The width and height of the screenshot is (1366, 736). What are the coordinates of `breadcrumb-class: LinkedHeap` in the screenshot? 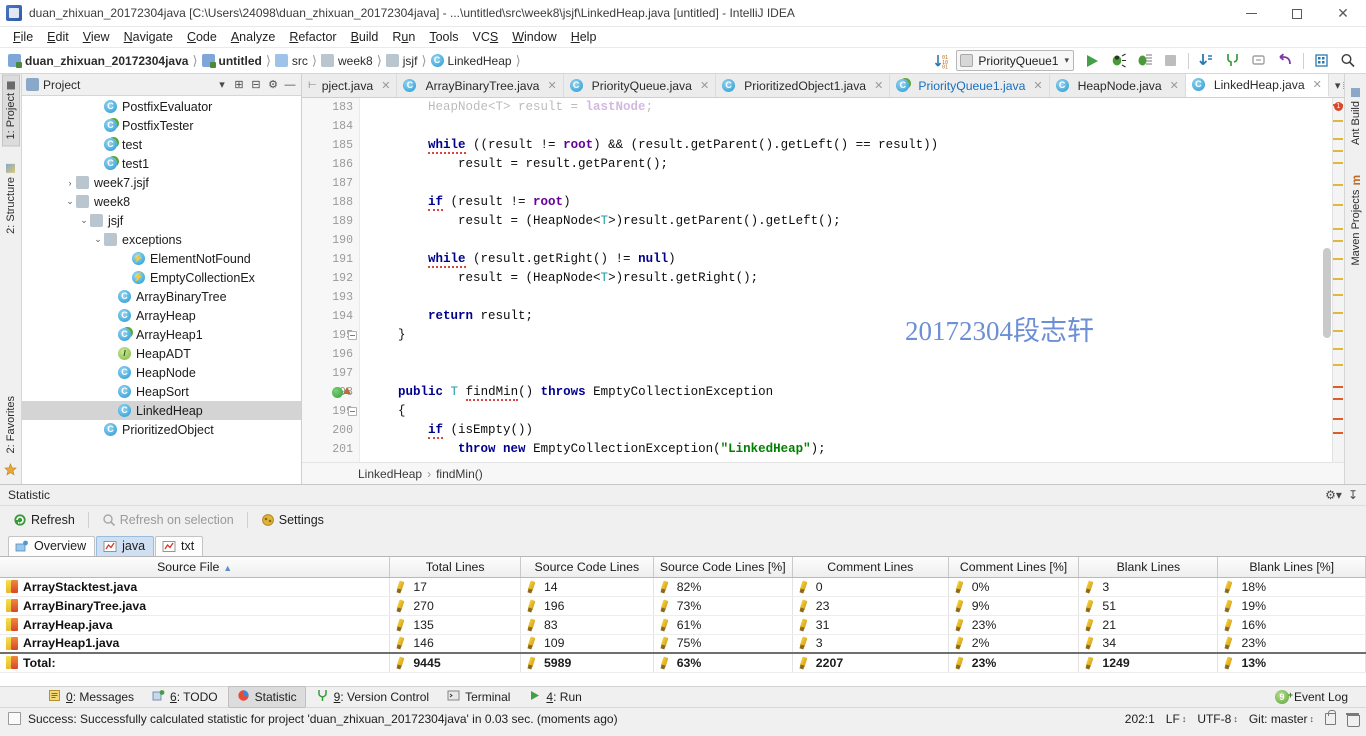 It's located at (390, 474).